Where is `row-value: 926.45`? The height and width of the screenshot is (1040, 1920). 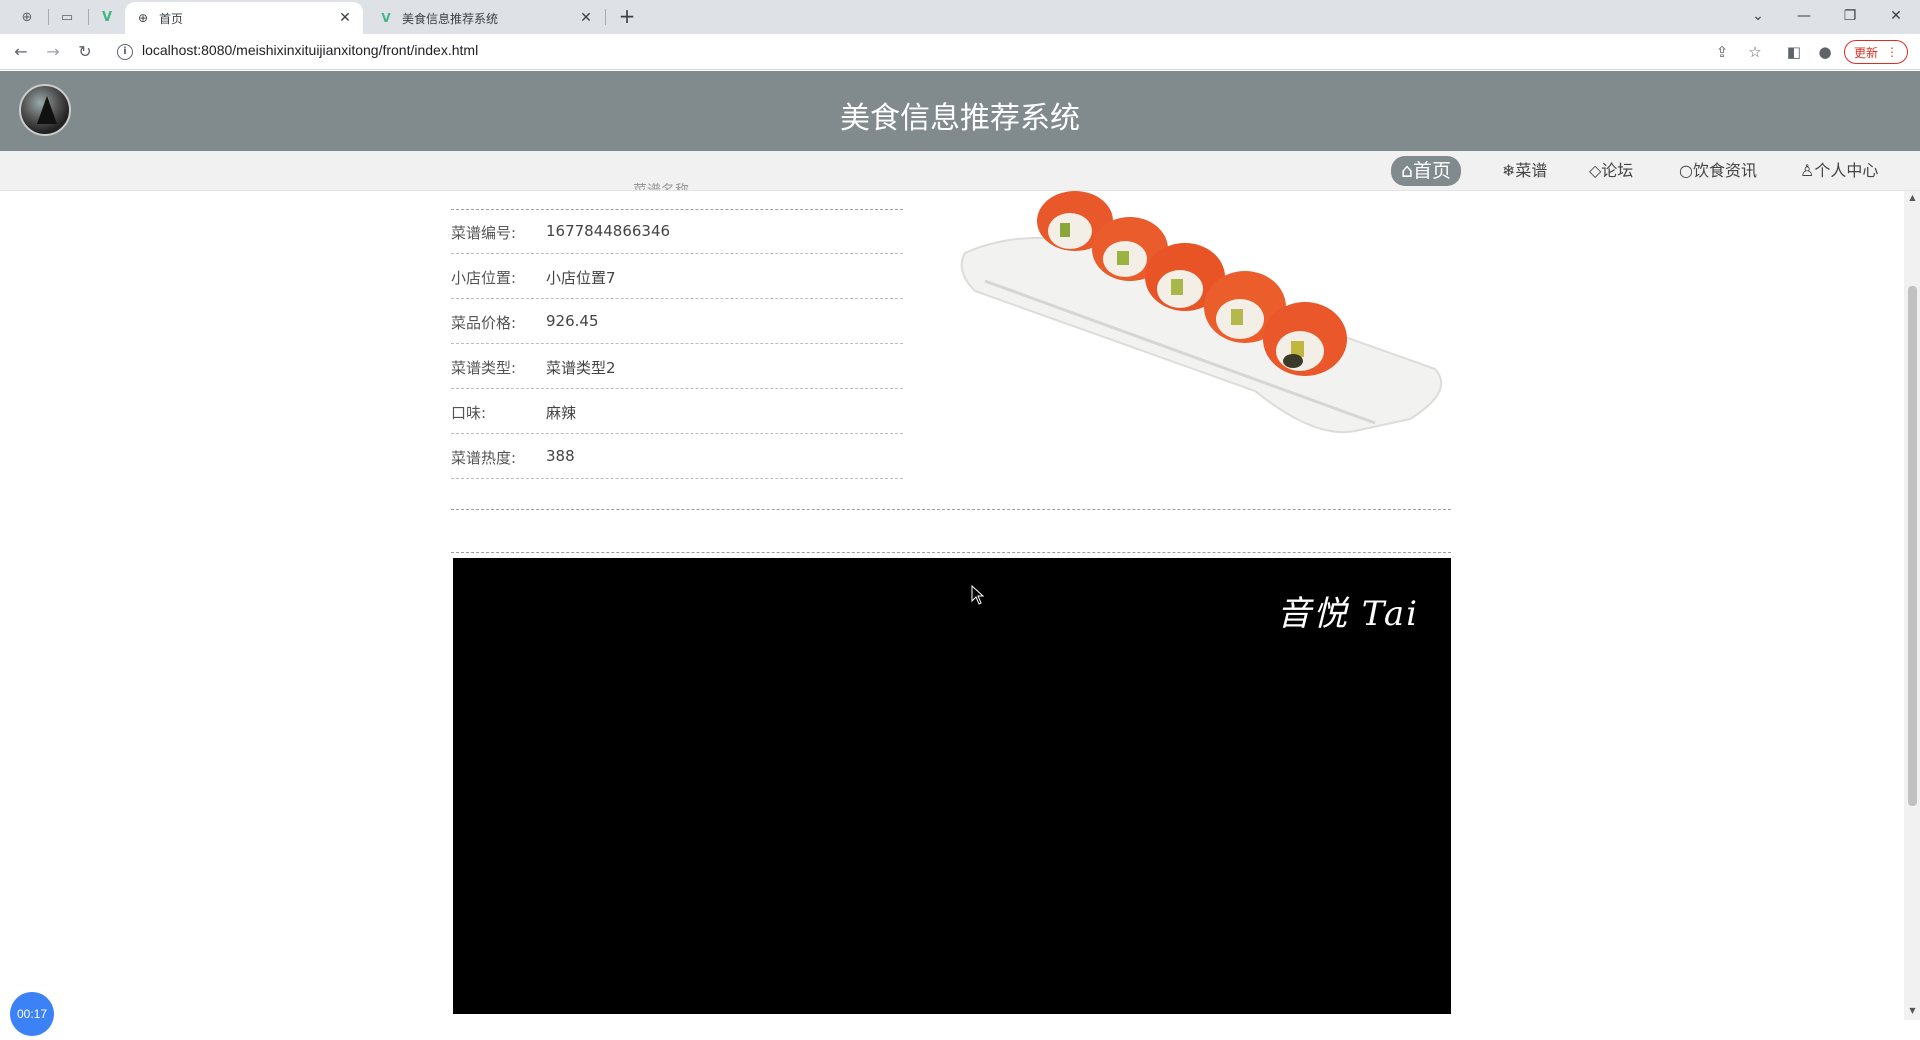
row-value: 926.45 is located at coordinates (572, 321).